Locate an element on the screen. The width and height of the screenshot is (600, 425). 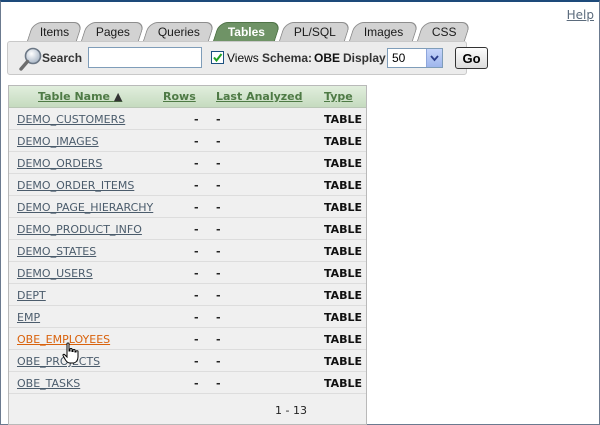
column-header-last-analyzed: Last Analyzed is located at coordinates (259, 96).